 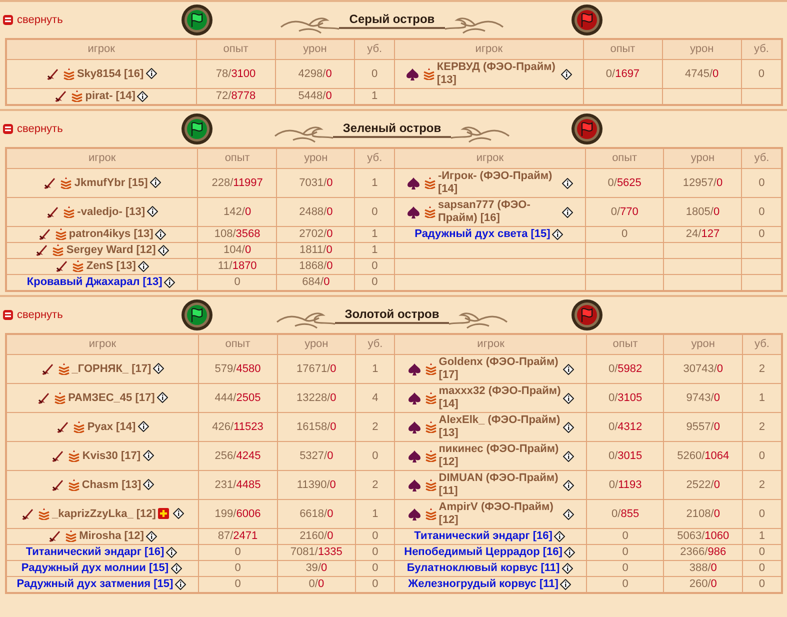 I want to click on player-name: pirat- [14], so click(x=110, y=96).